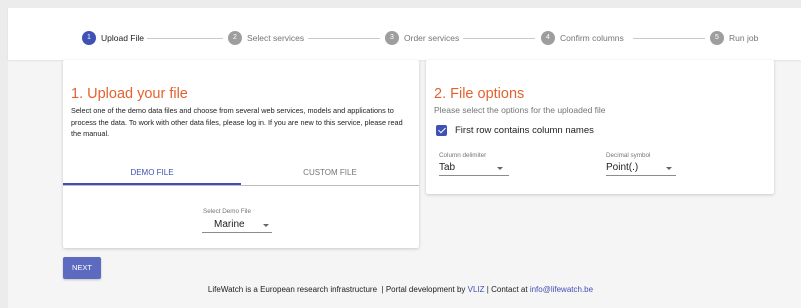 Image resolution: width=801 pixels, height=308 pixels. I want to click on decimal-symbol-select: Point(.), so click(641, 168).